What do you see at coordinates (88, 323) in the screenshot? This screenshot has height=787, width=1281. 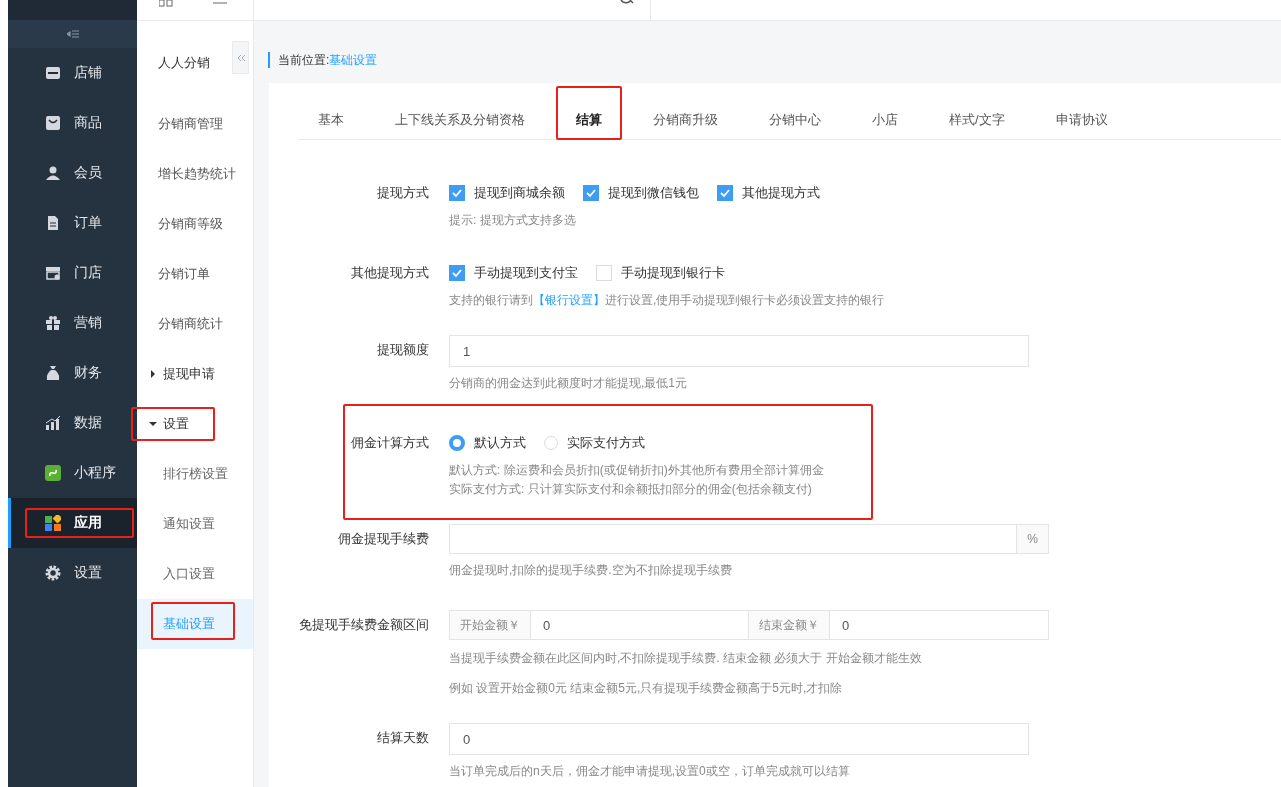 I see `sidebar-label: 营销` at bounding box center [88, 323].